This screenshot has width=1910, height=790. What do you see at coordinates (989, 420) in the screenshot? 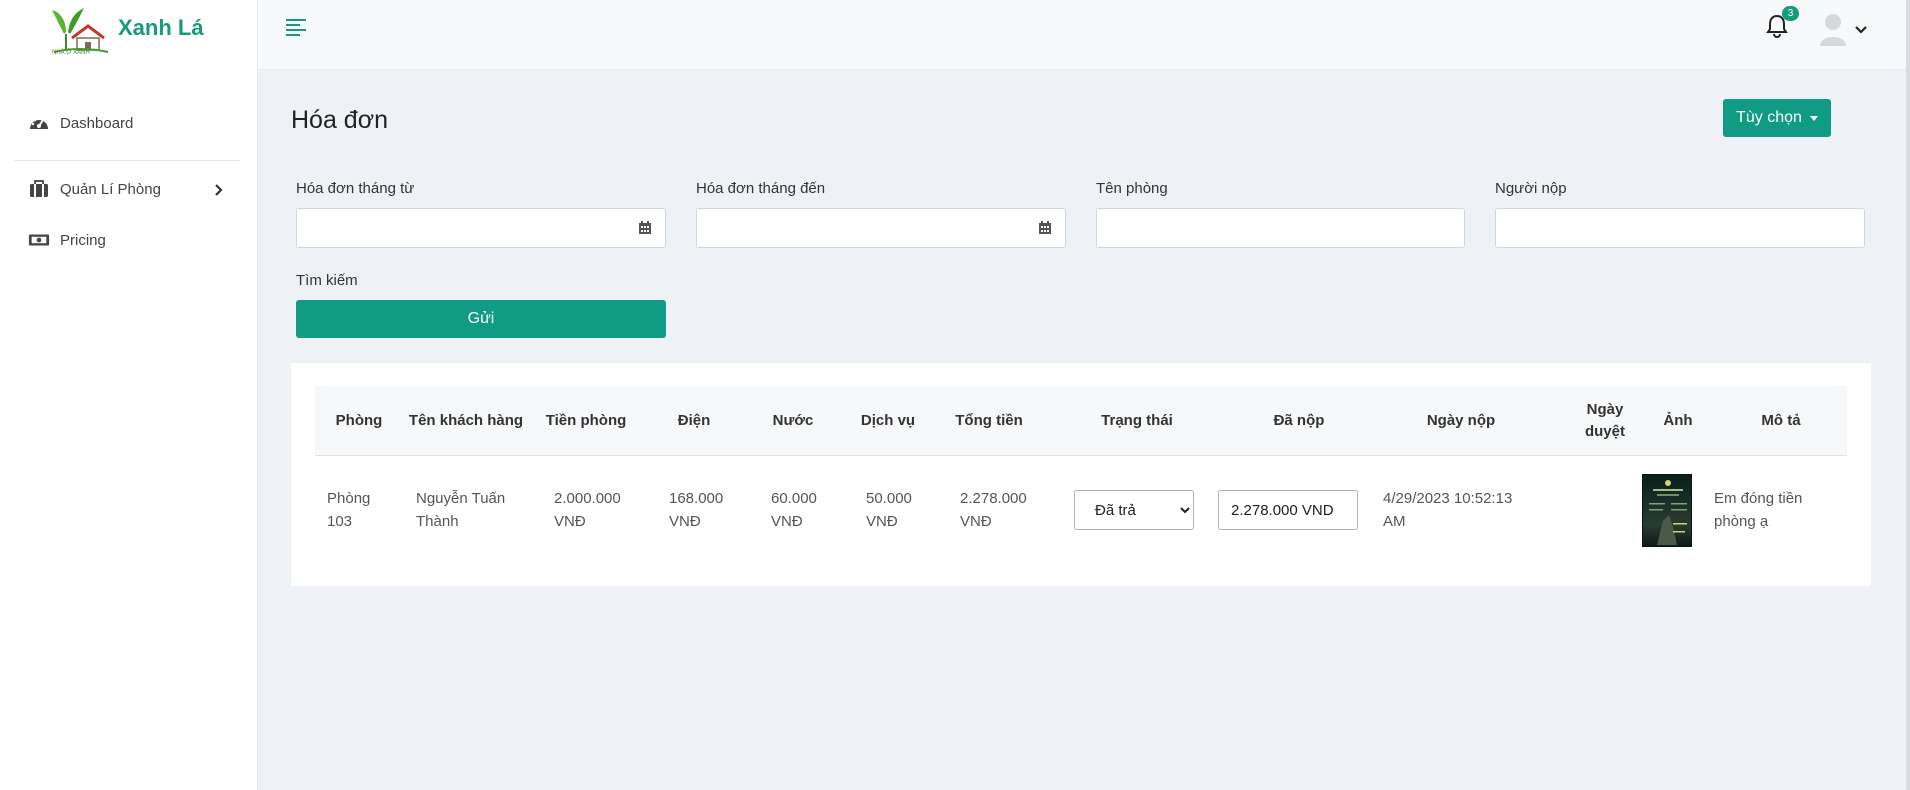
I see `header-total: Tổng tiền` at bounding box center [989, 420].